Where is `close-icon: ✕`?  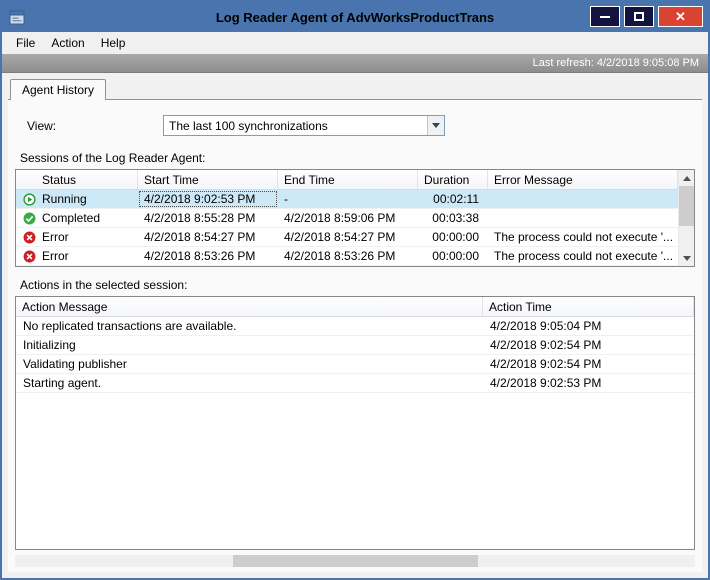
close-icon: ✕ is located at coordinates (680, 16).